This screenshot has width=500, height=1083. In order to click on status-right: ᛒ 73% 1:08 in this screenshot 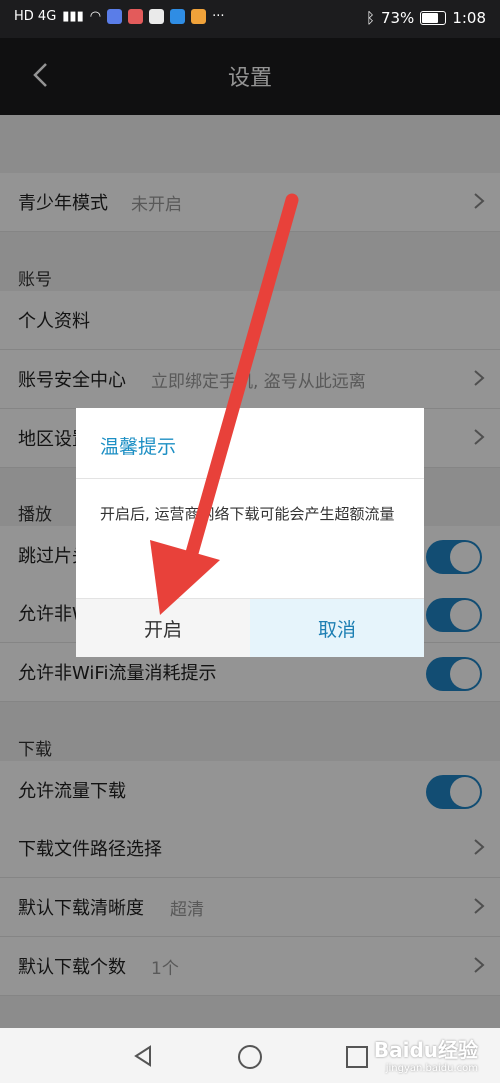, I will do `click(426, 18)`.